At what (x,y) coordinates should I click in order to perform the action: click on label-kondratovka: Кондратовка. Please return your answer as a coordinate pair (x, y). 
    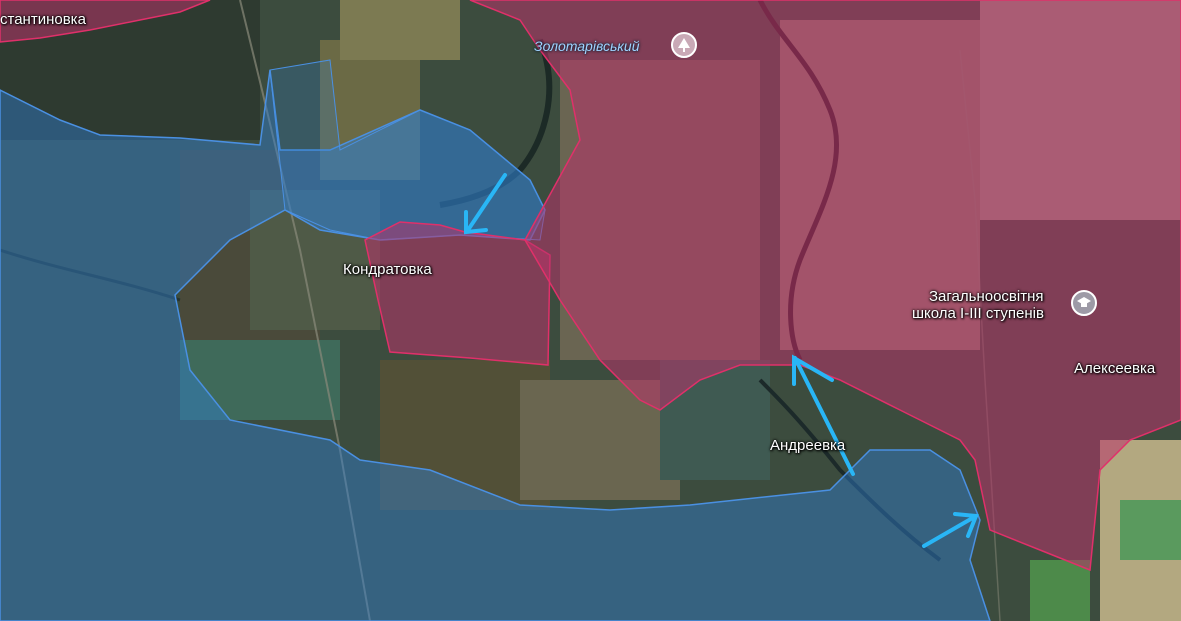
    Looking at the image, I should click on (387, 269).